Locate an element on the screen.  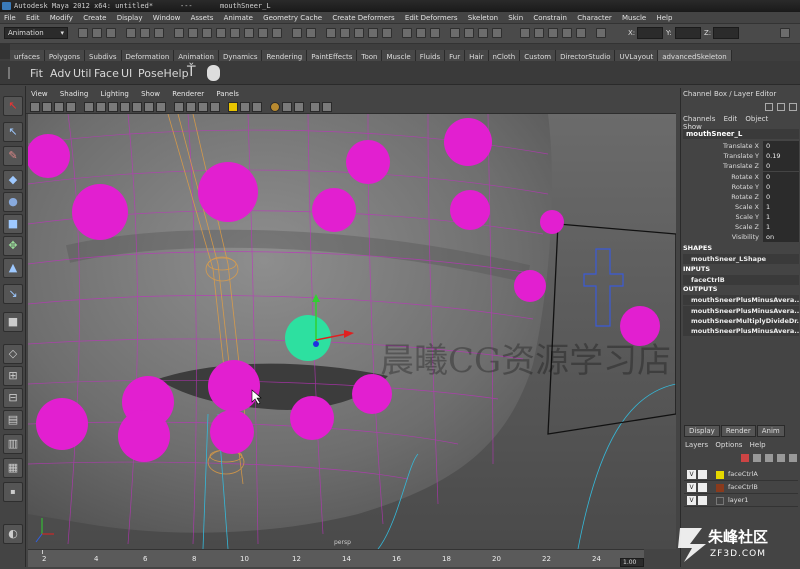
ipr-render-icon is located at coordinates (483, 33).